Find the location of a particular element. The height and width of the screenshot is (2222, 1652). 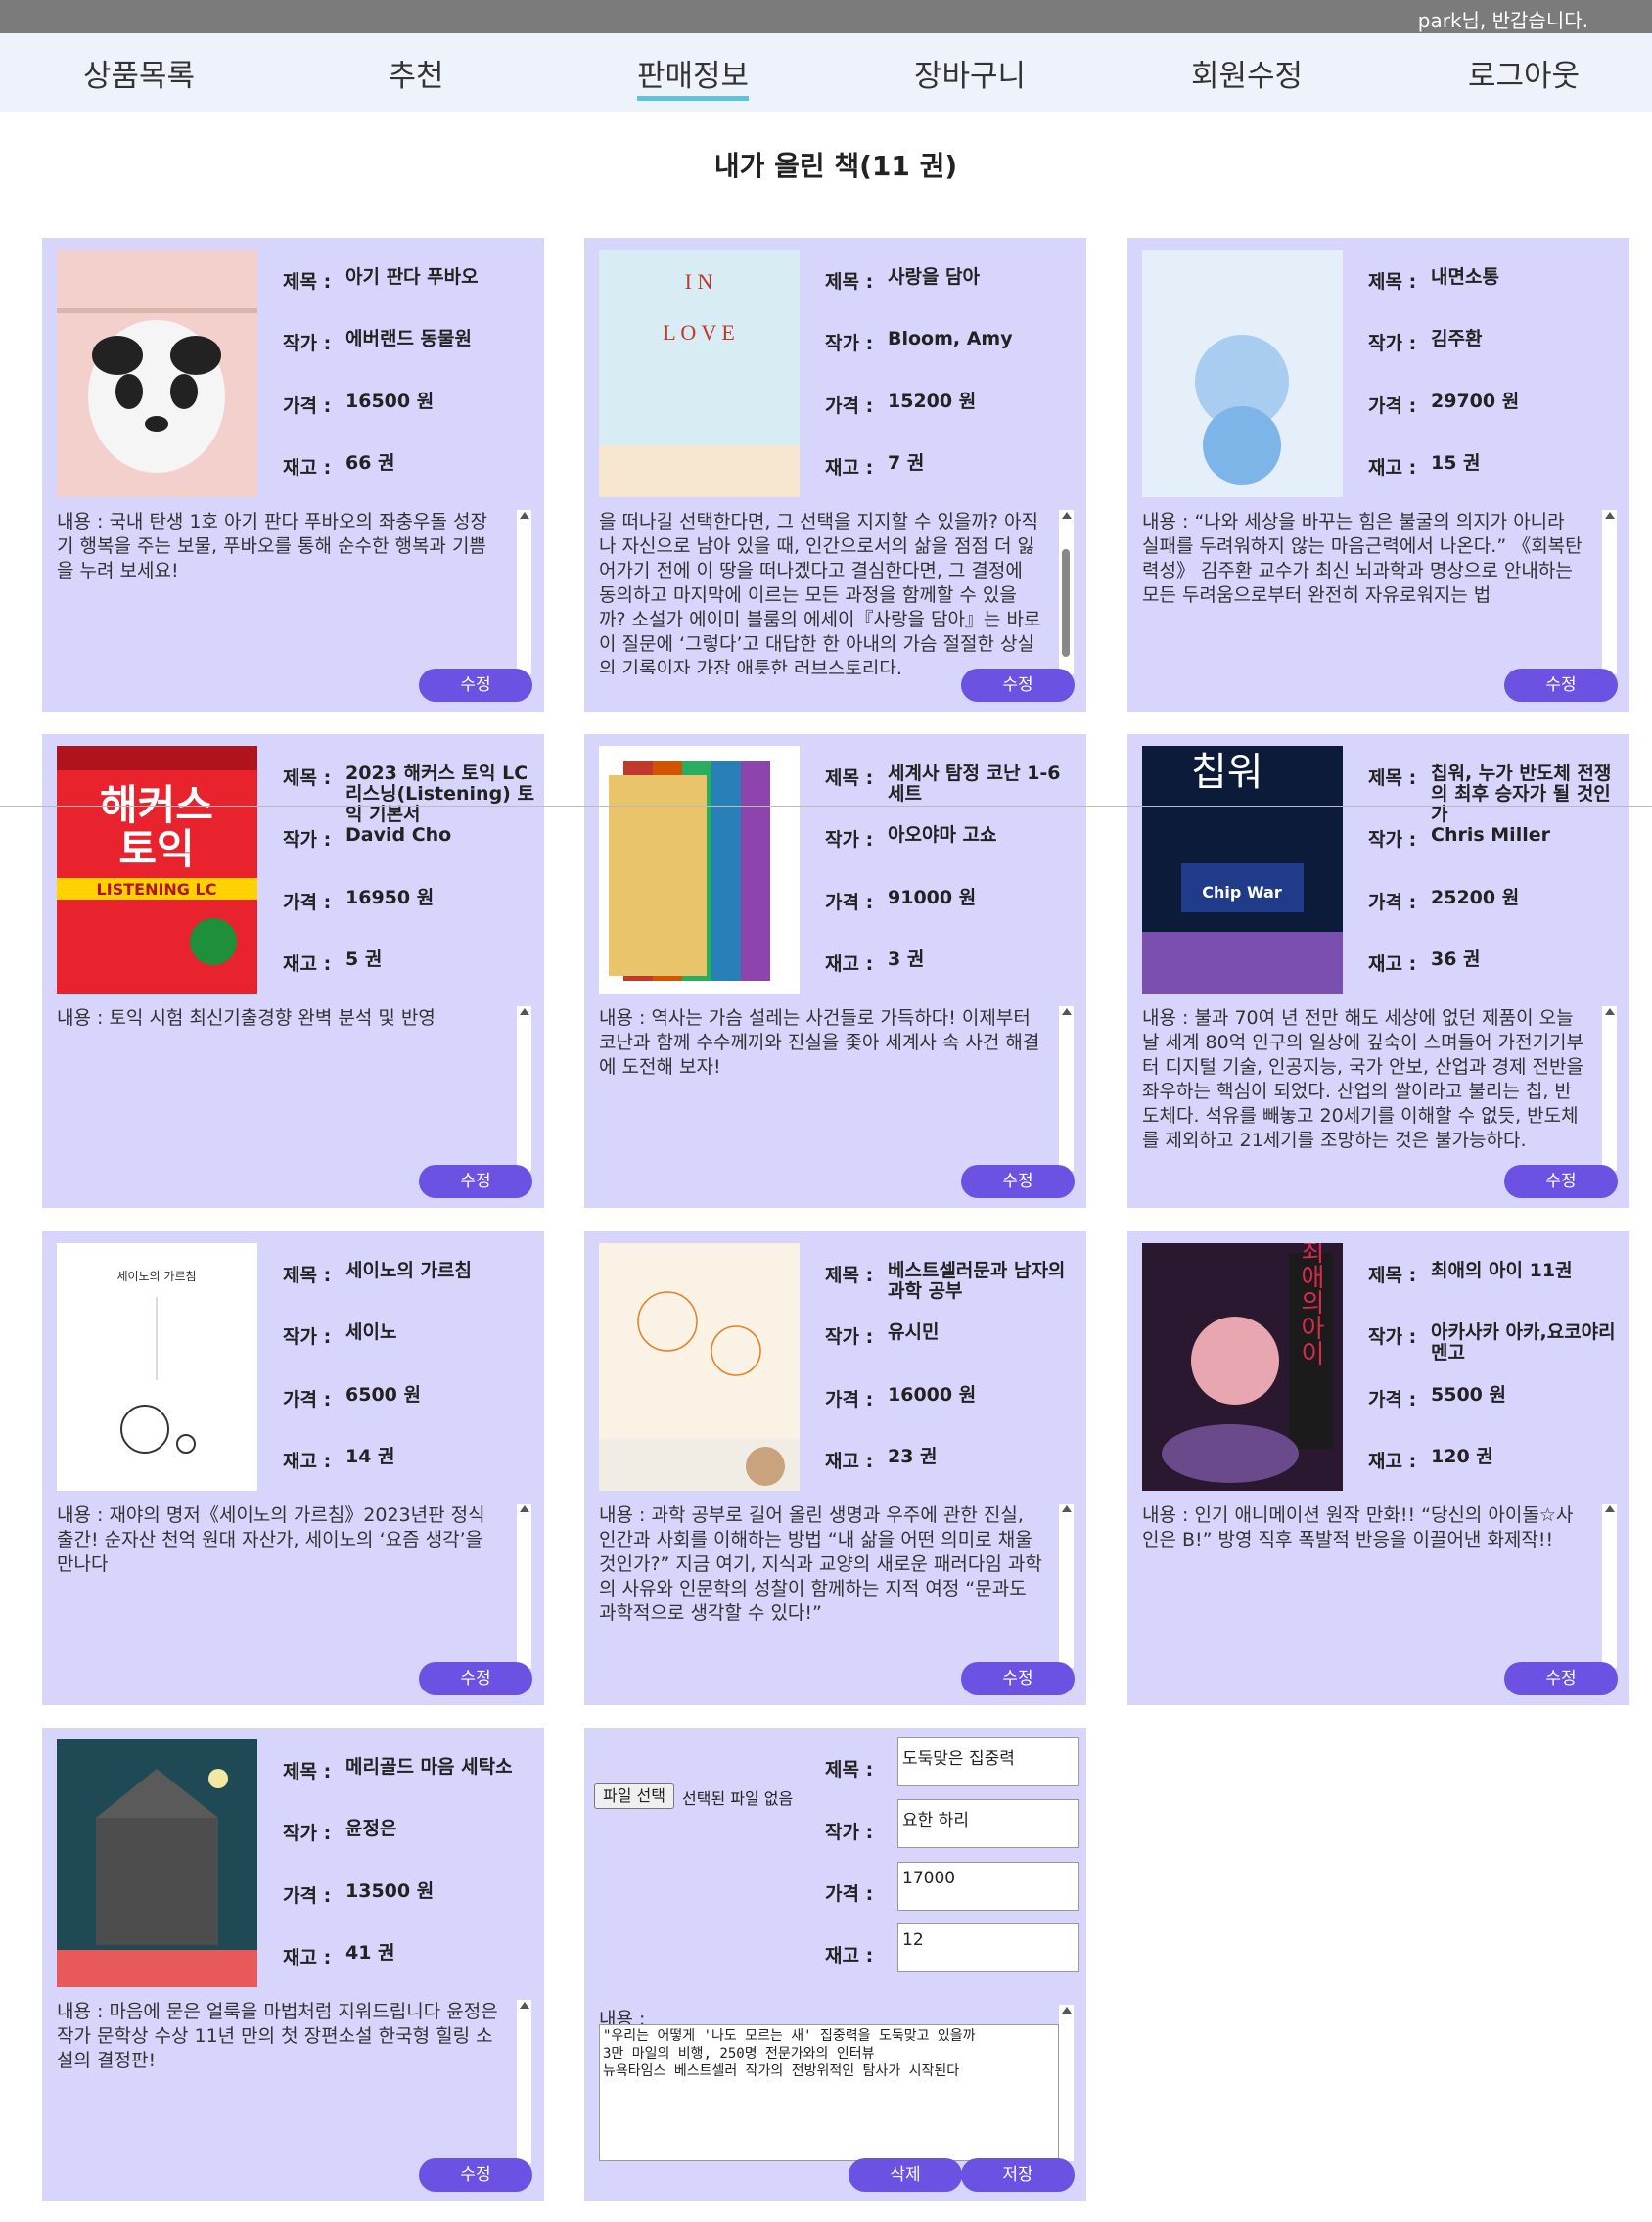

svg-text: L O V E is located at coordinates (699, 332).